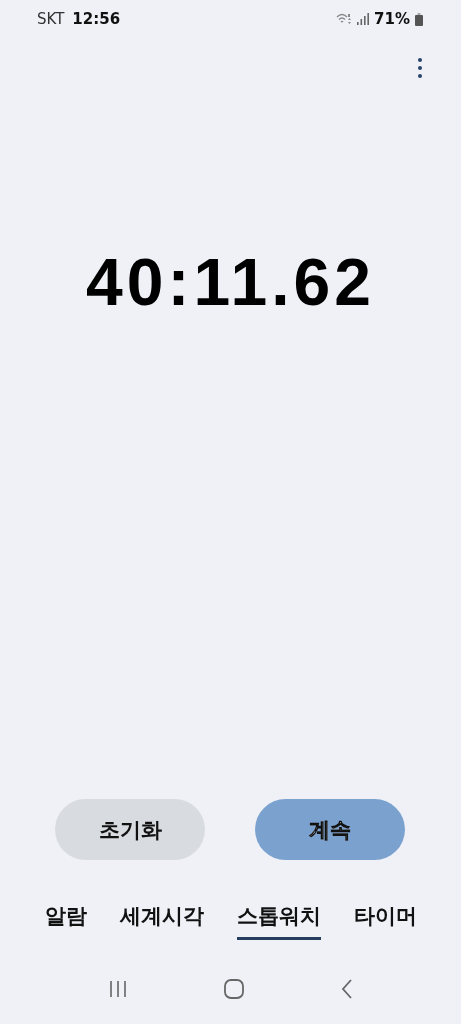 This screenshot has width=461, height=1024. What do you see at coordinates (279, 920) in the screenshot?
I see `tab: 스톱워치` at bounding box center [279, 920].